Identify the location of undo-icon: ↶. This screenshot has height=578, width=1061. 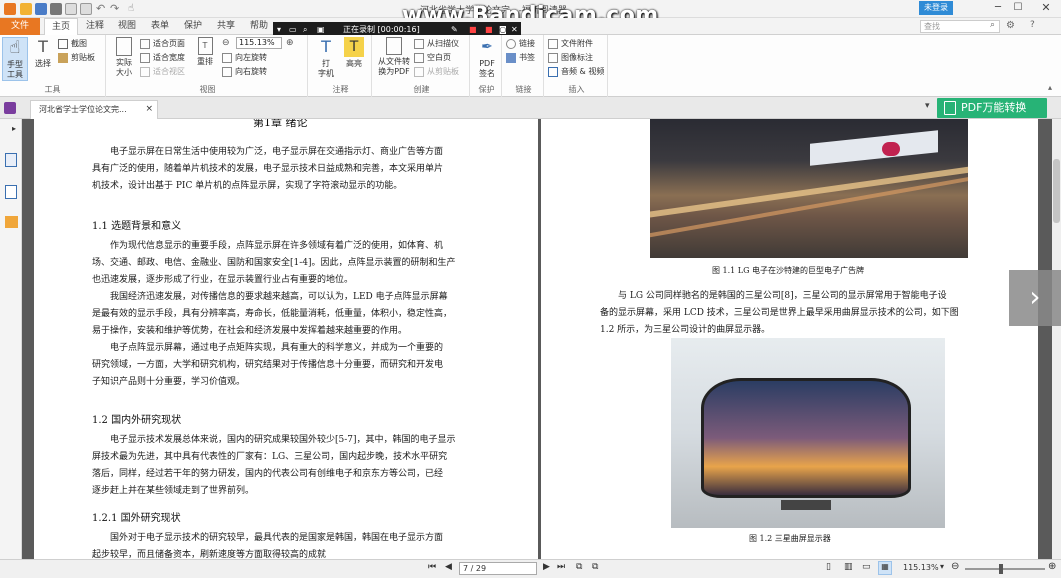
(102, 9).